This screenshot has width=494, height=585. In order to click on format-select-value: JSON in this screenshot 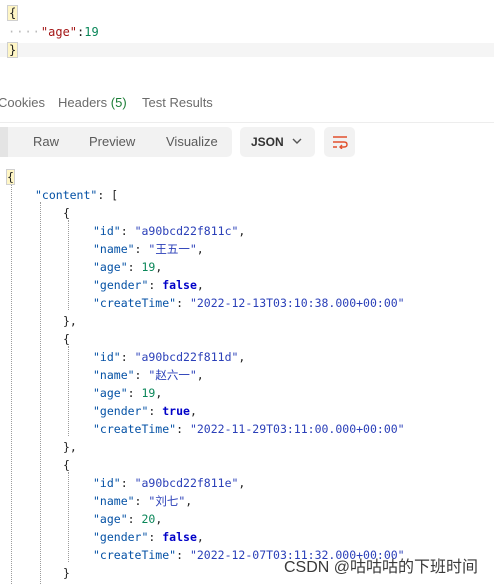, I will do `click(267, 142)`.